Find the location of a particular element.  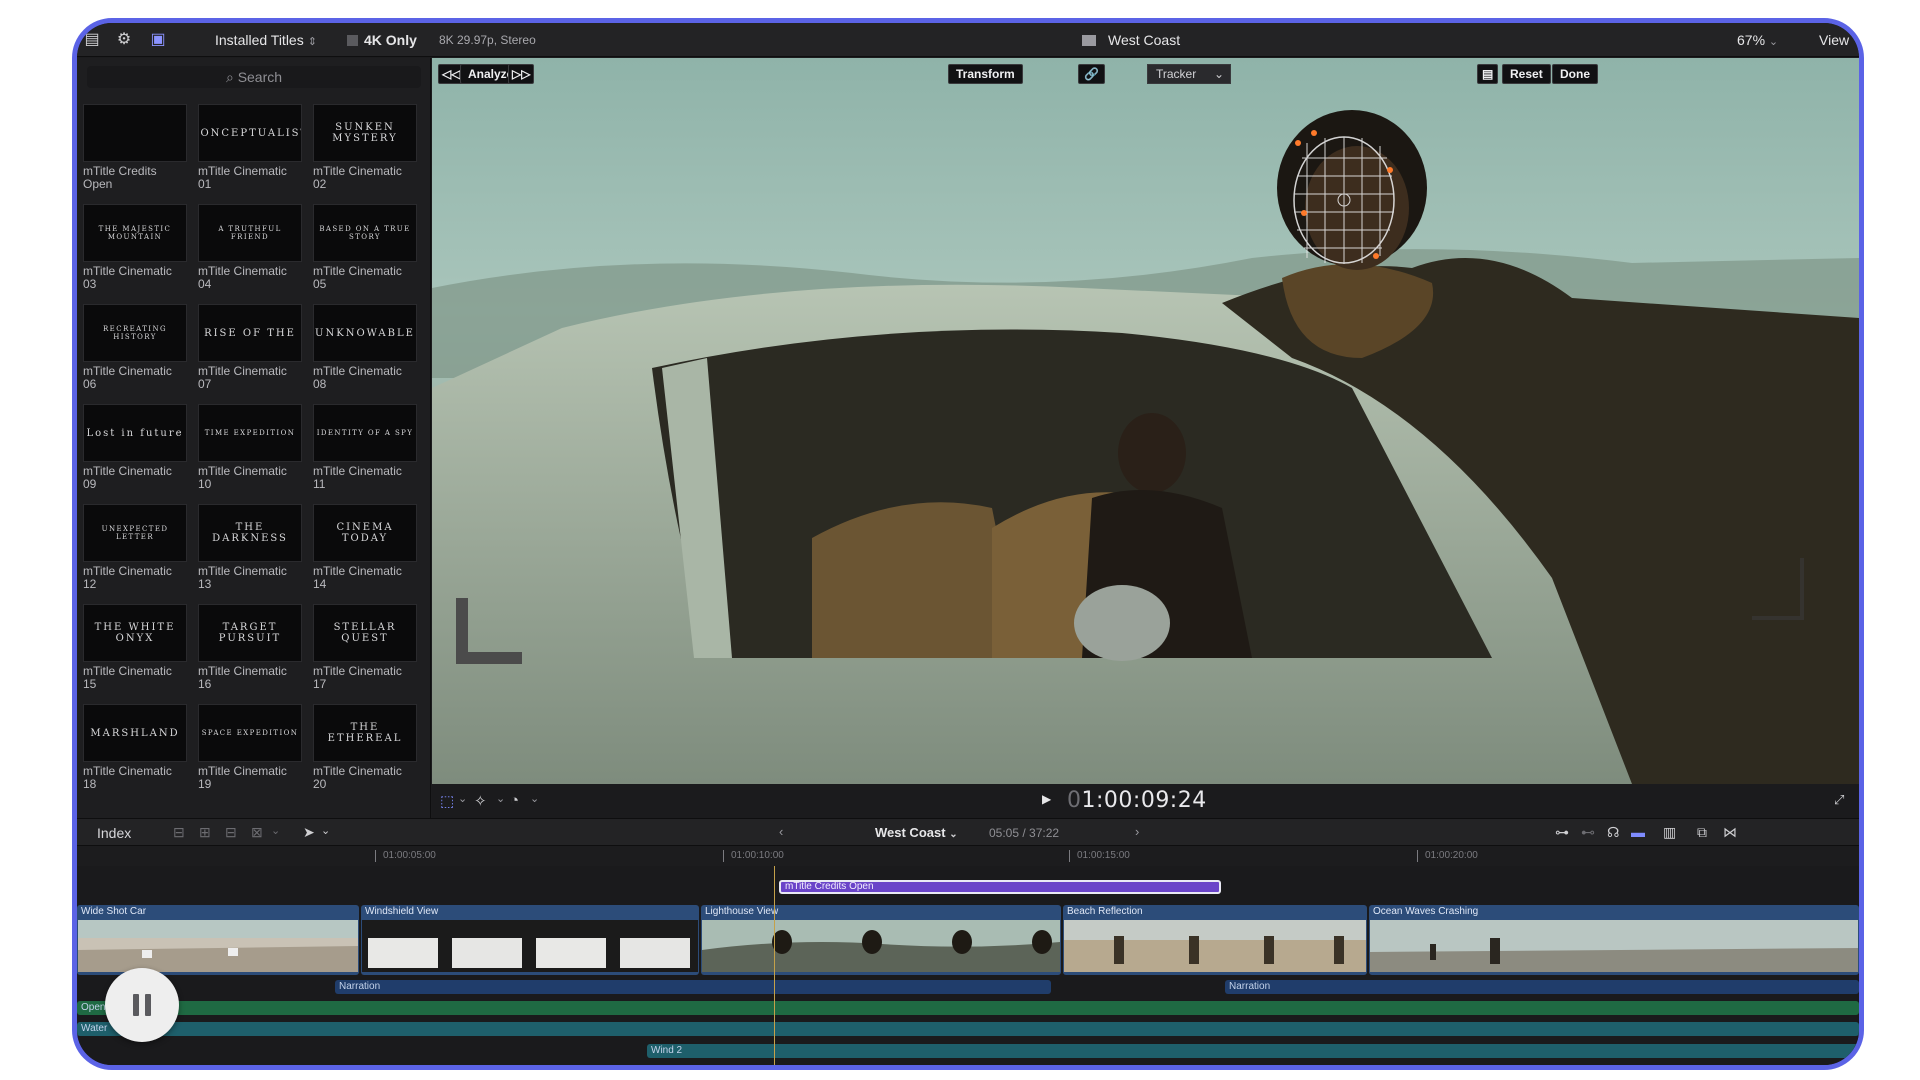

title-thumbnail-preview: Lost in future is located at coordinates (135, 433).